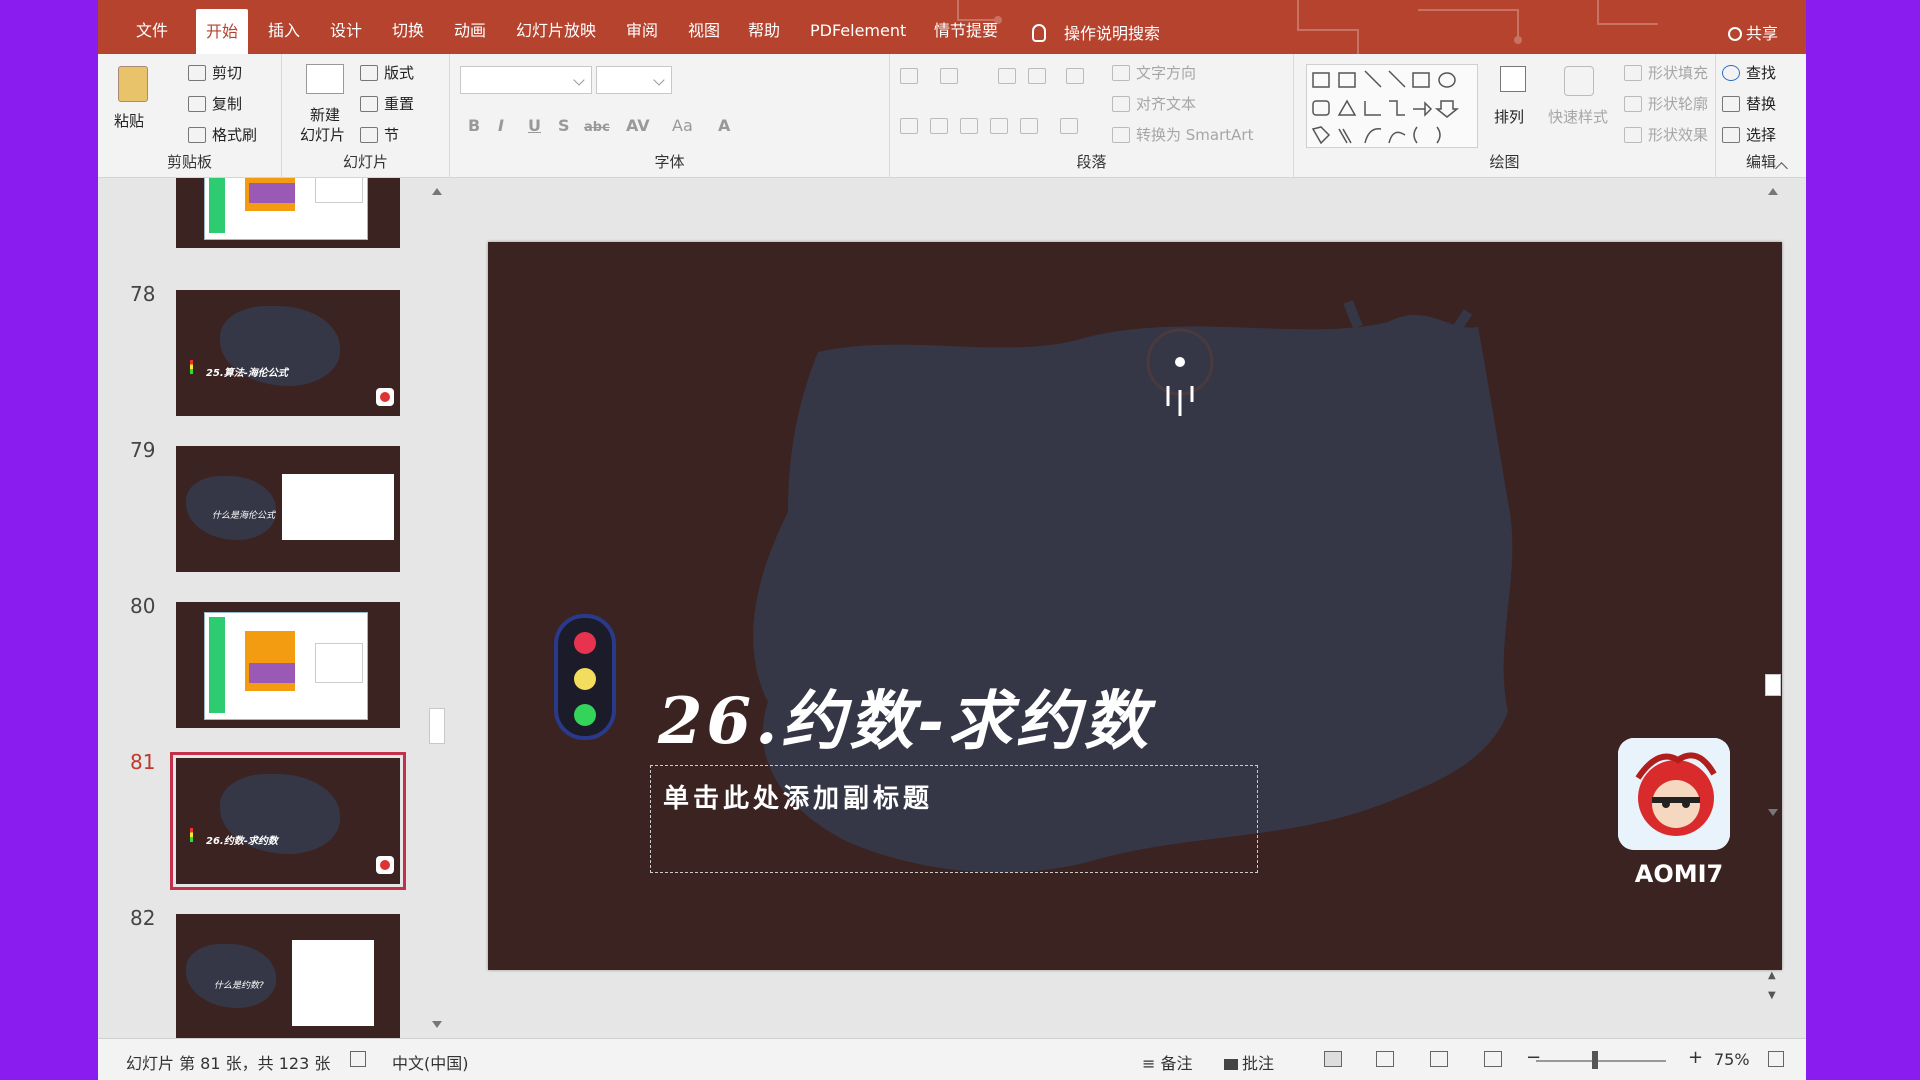  Describe the element at coordinates (1749, 103) in the screenshot. I see `replace-button: 替换` at that location.